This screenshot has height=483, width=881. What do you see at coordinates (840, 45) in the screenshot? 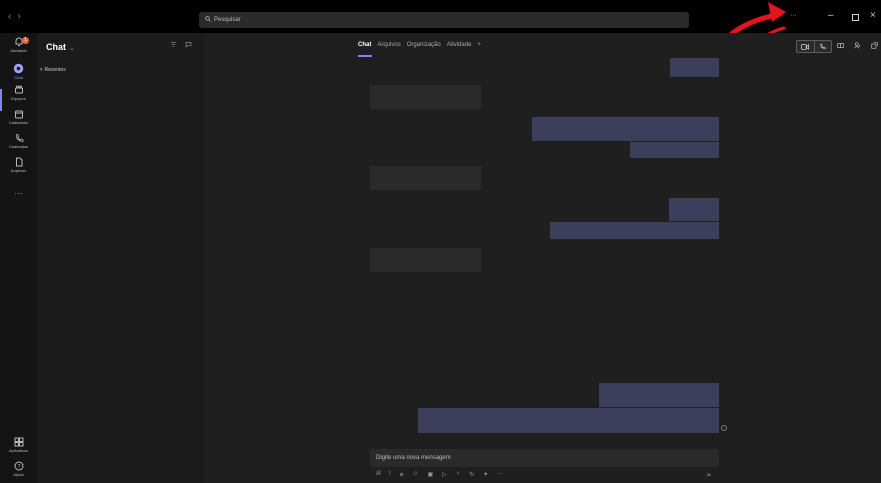
I see `screen-share-icon` at bounding box center [840, 45].